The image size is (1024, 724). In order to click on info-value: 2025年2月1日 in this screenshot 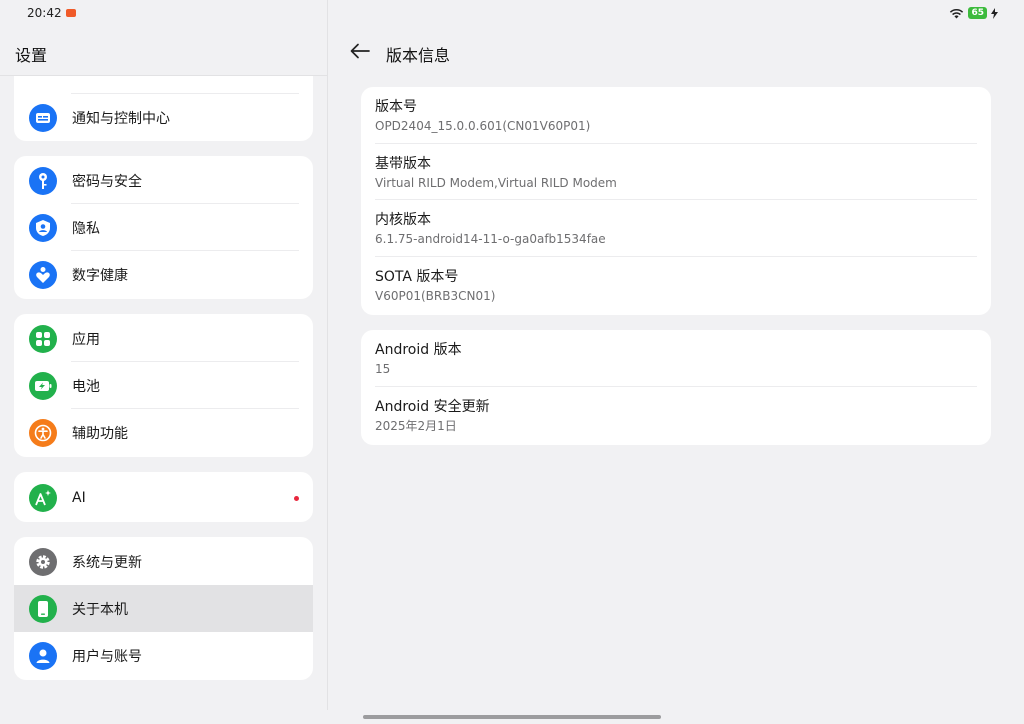, I will do `click(416, 425)`.